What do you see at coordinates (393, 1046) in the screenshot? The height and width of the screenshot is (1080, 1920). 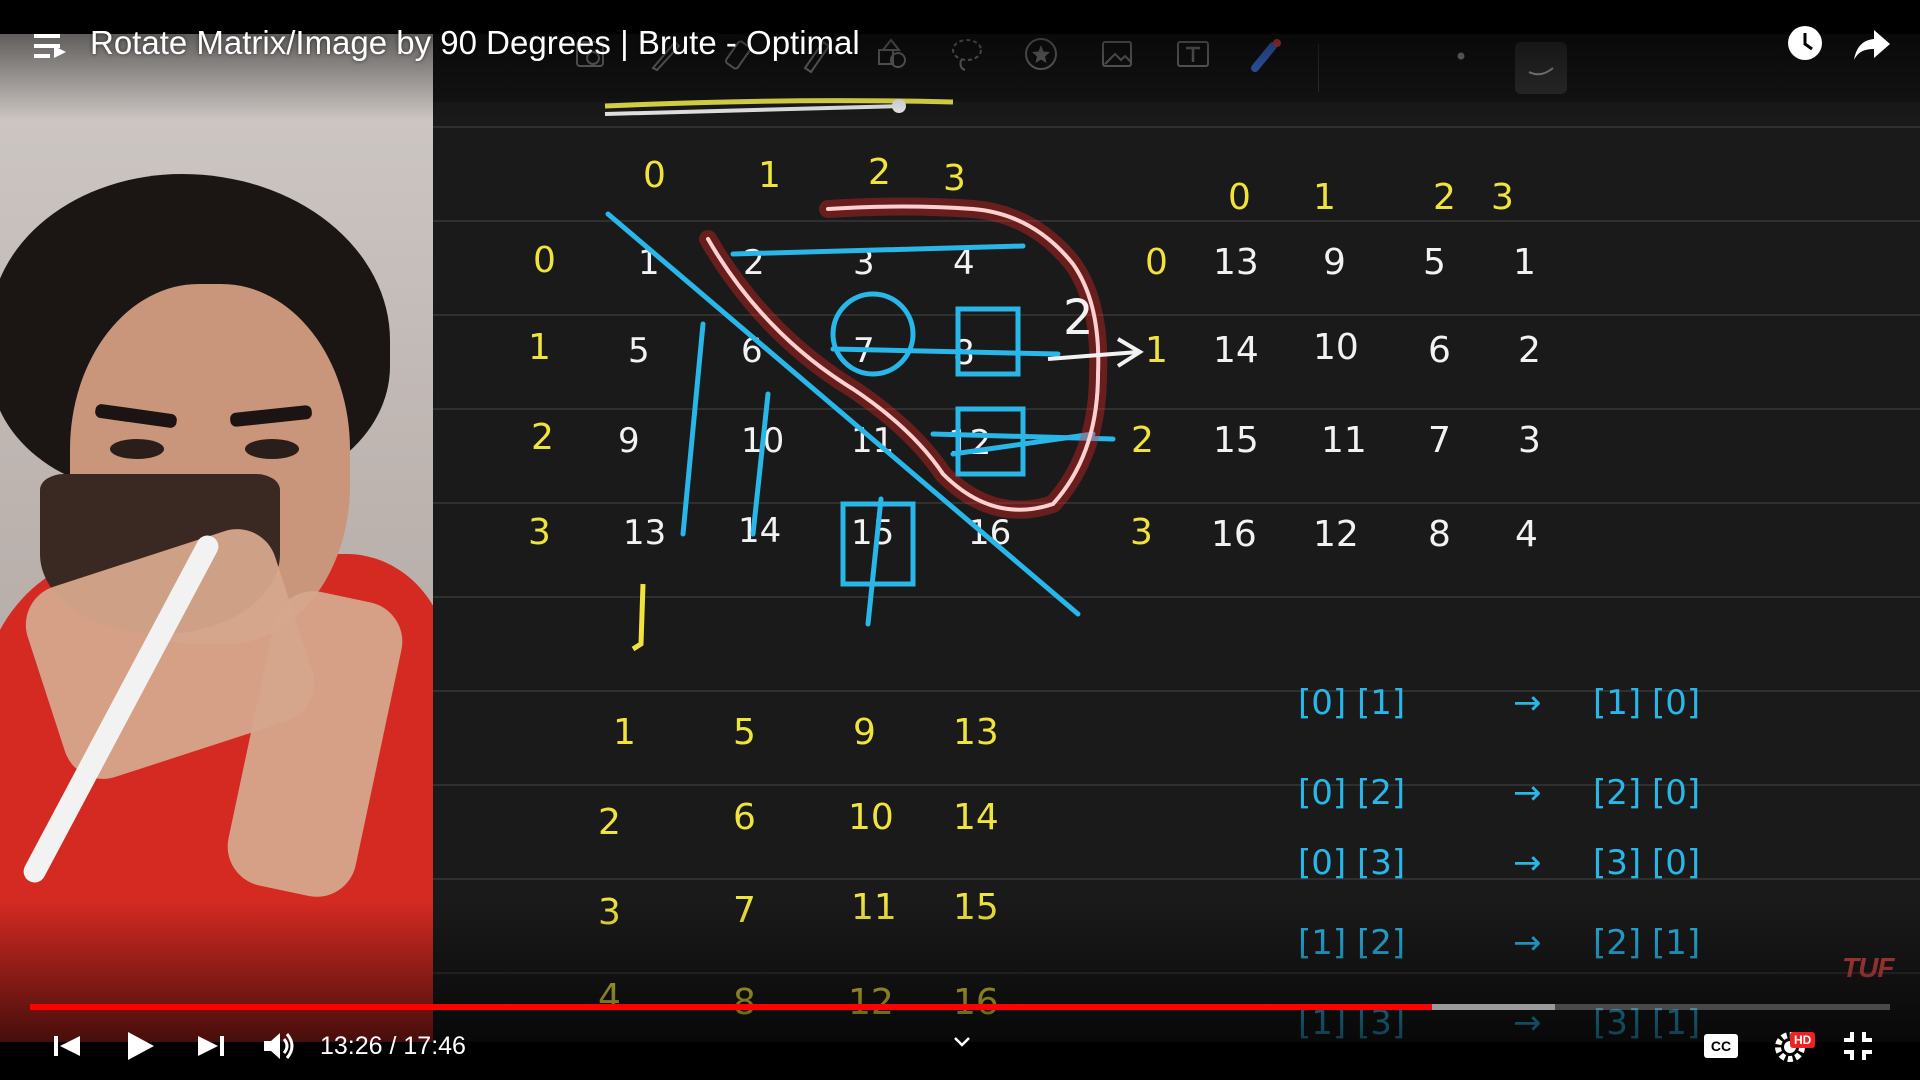 I see `time-display: 13:26 / 17:46` at bounding box center [393, 1046].